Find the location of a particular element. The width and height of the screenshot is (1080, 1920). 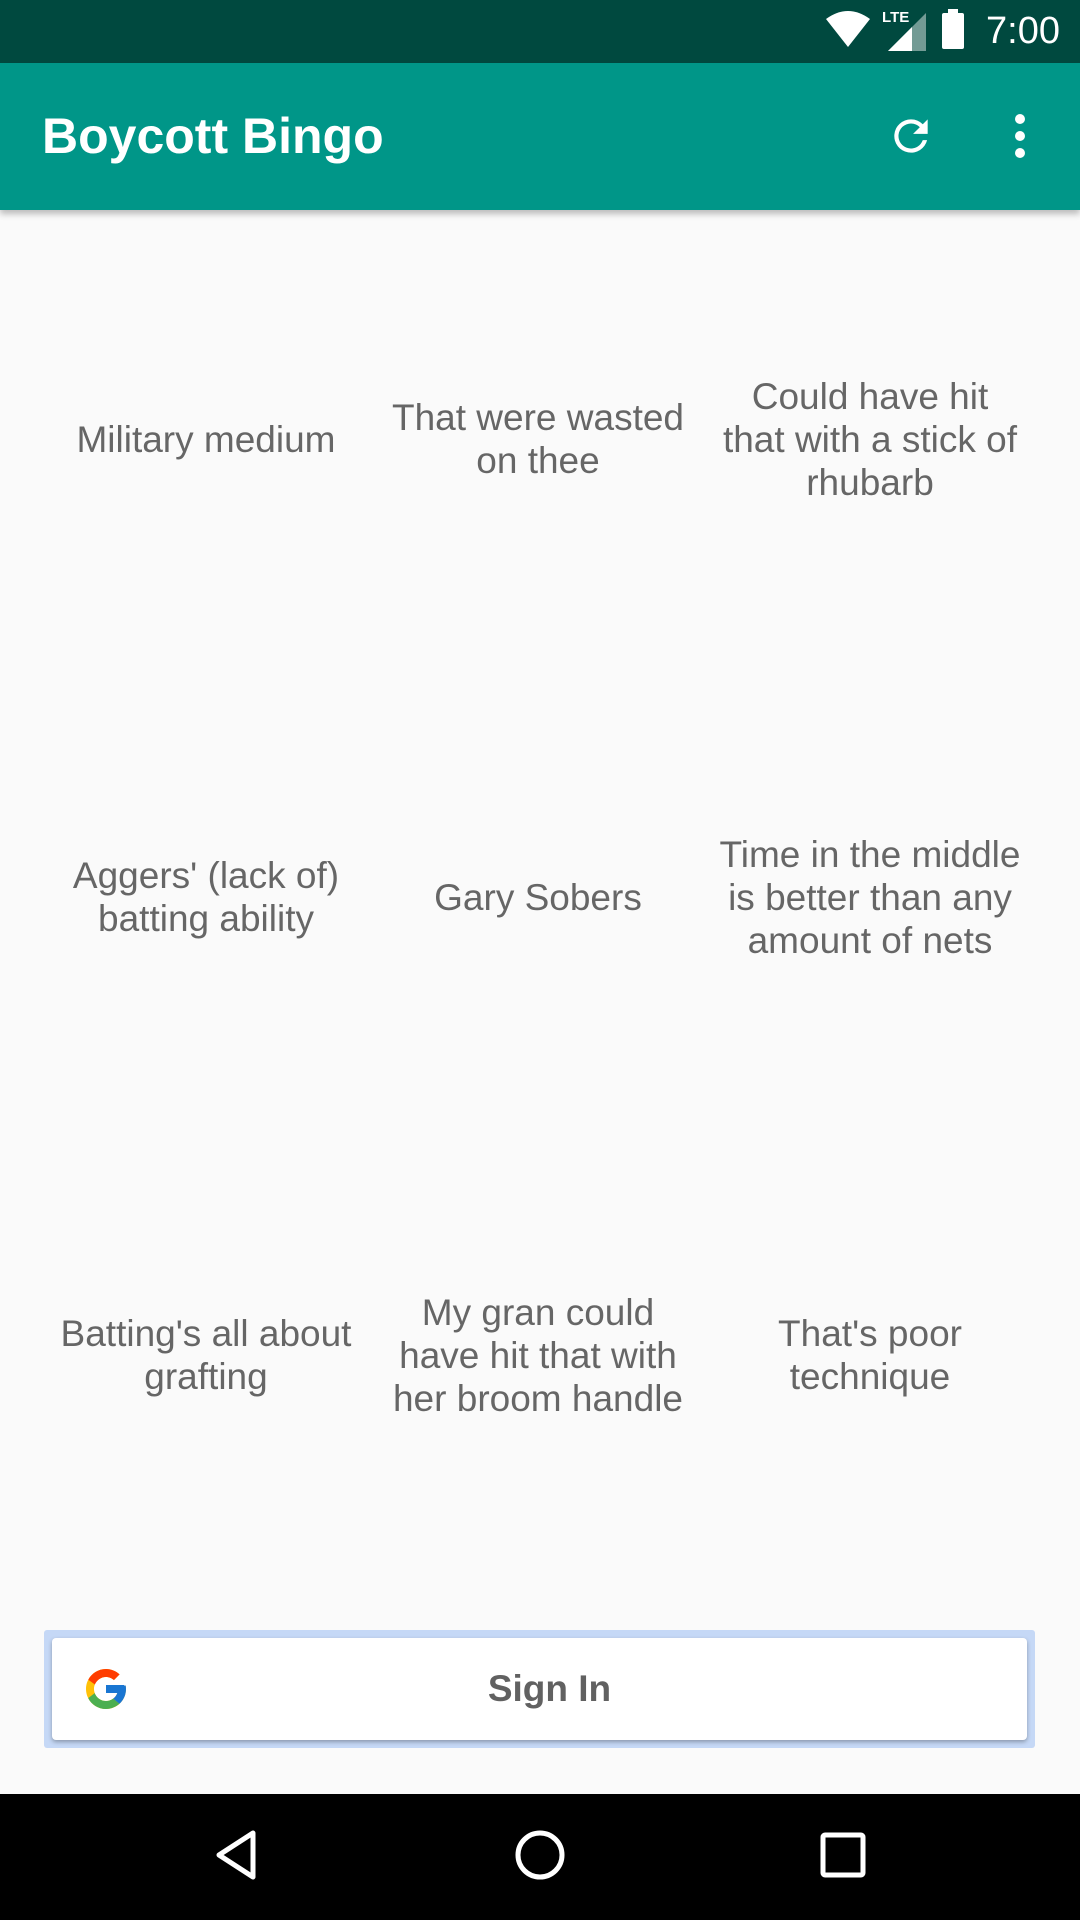

cell-signal-icon: LTE is located at coordinates (906, 30).